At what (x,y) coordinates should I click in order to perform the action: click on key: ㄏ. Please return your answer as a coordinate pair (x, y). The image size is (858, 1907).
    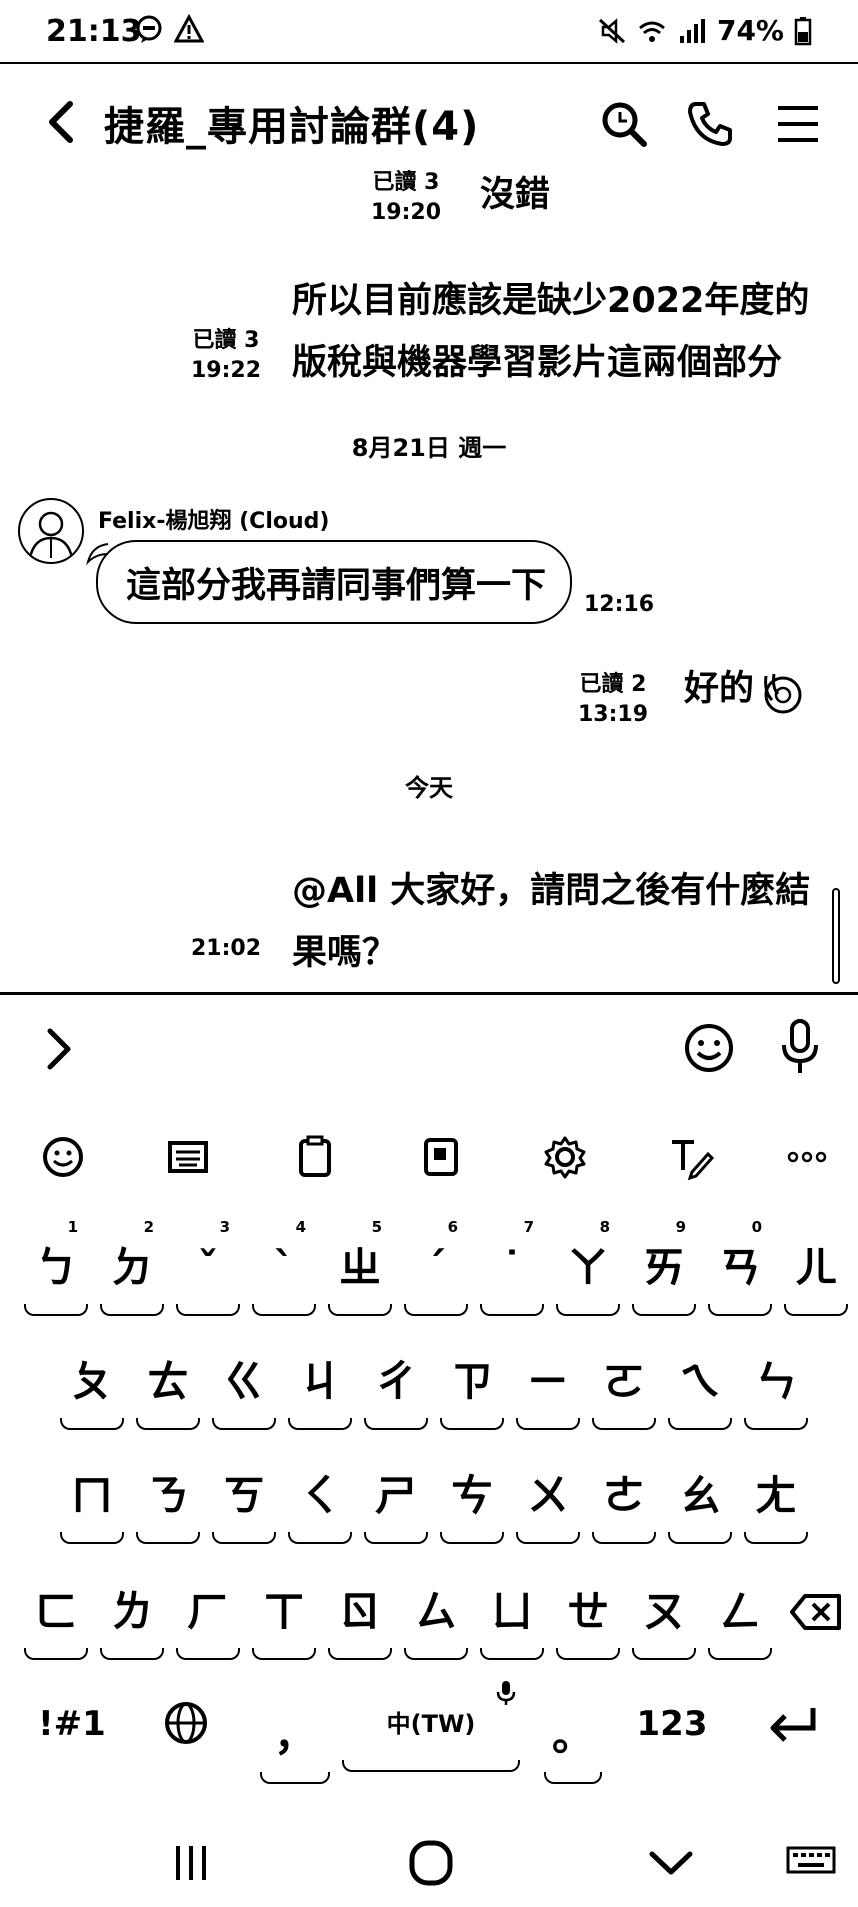
    Looking at the image, I should click on (208, 1616).